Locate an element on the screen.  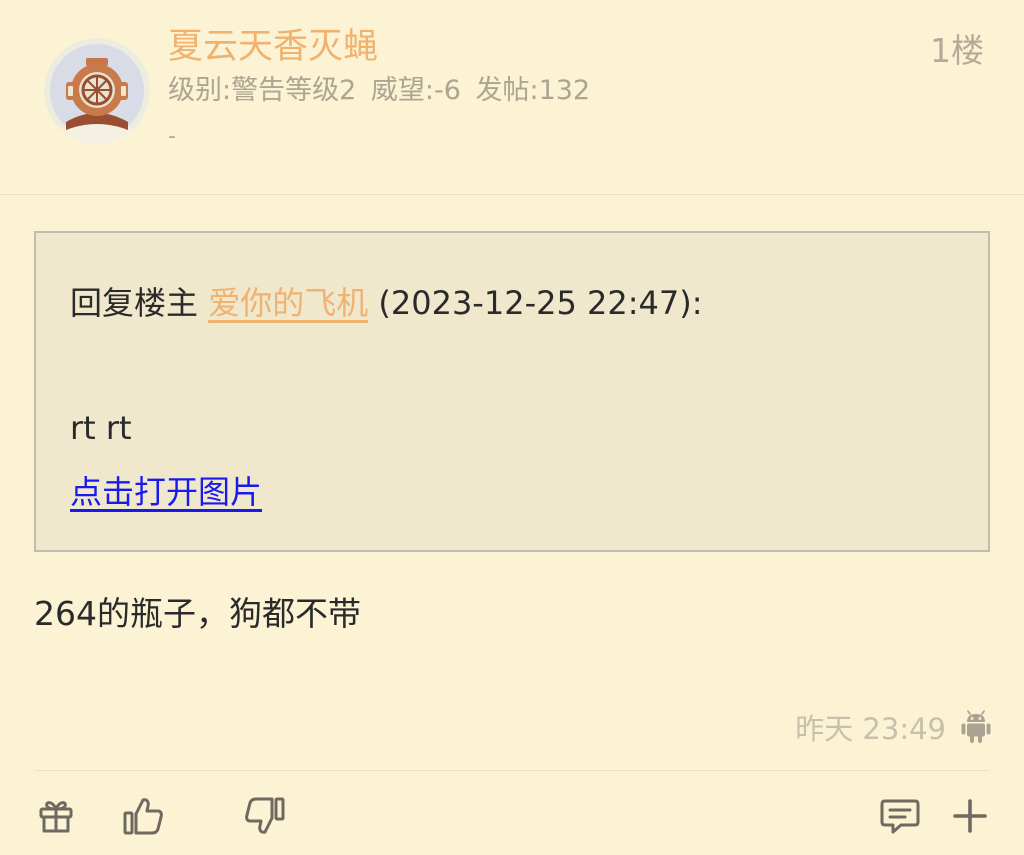
open-image-link: 点击打开图片 is located at coordinates (166, 492).